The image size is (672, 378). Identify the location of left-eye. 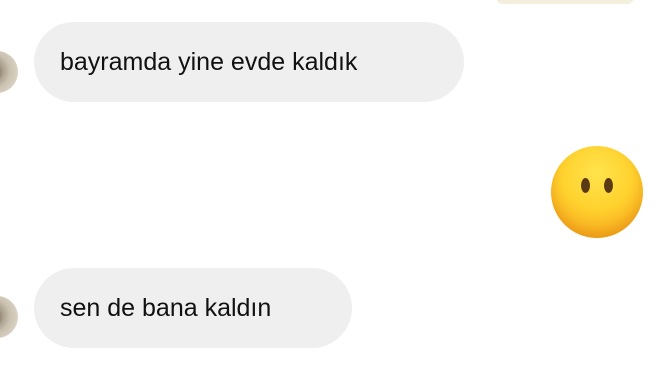
(585, 185).